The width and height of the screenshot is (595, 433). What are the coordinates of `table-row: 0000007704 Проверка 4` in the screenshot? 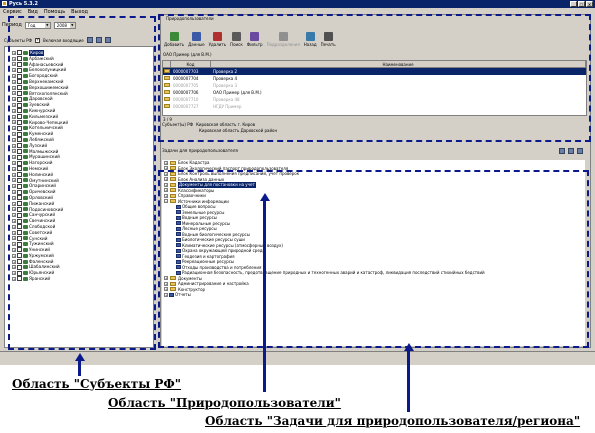 It's located at (374, 78).